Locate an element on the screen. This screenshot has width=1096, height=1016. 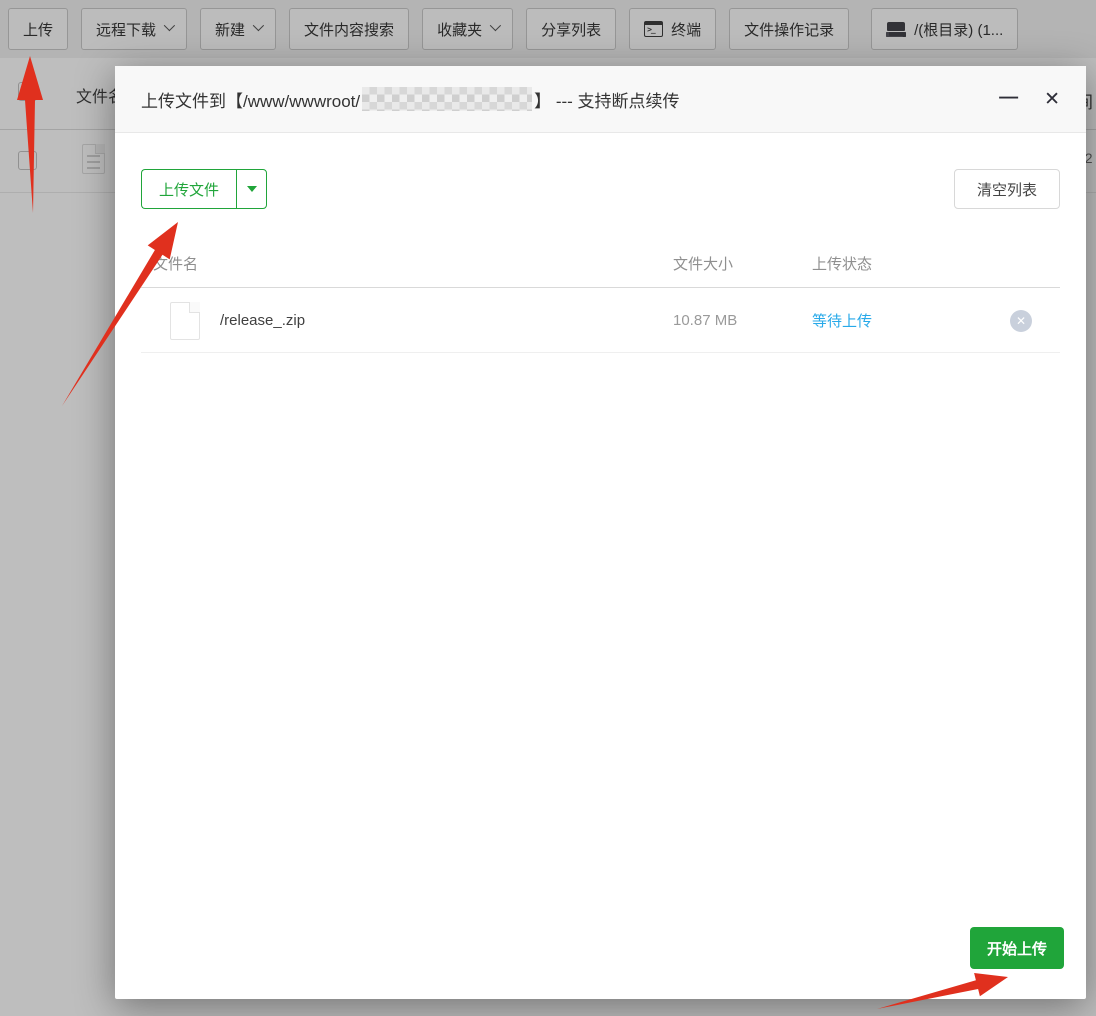
start-upload-button: 开始上传 is located at coordinates (1016, 948).